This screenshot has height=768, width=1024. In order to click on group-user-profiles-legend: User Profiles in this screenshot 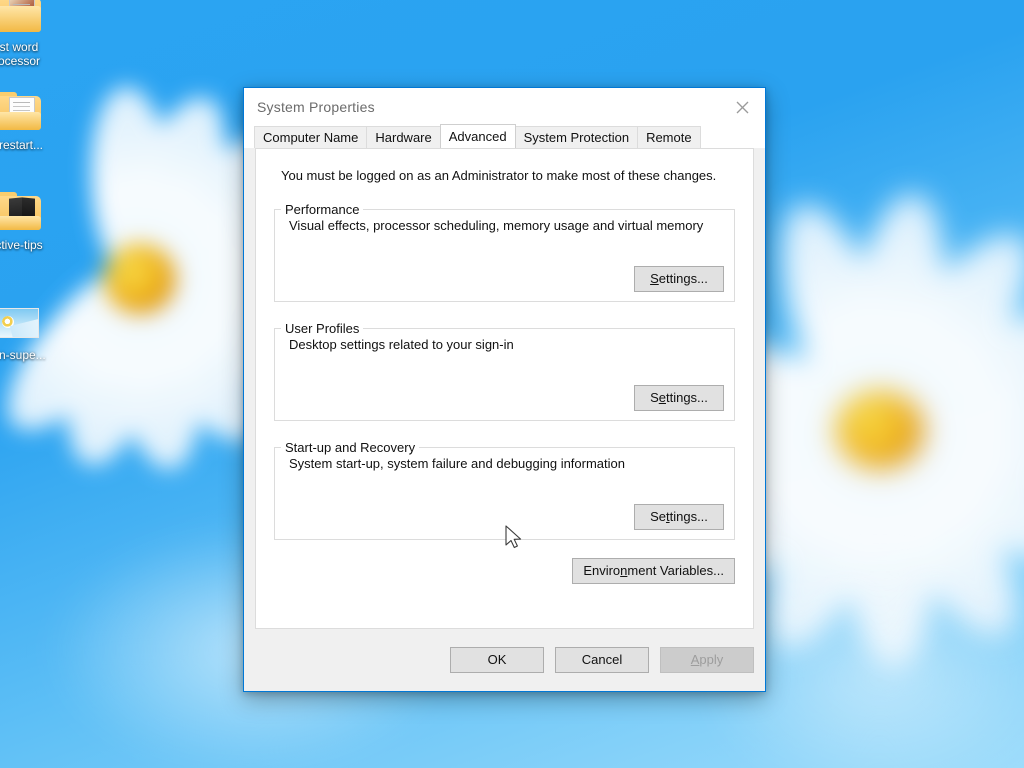, I will do `click(322, 328)`.